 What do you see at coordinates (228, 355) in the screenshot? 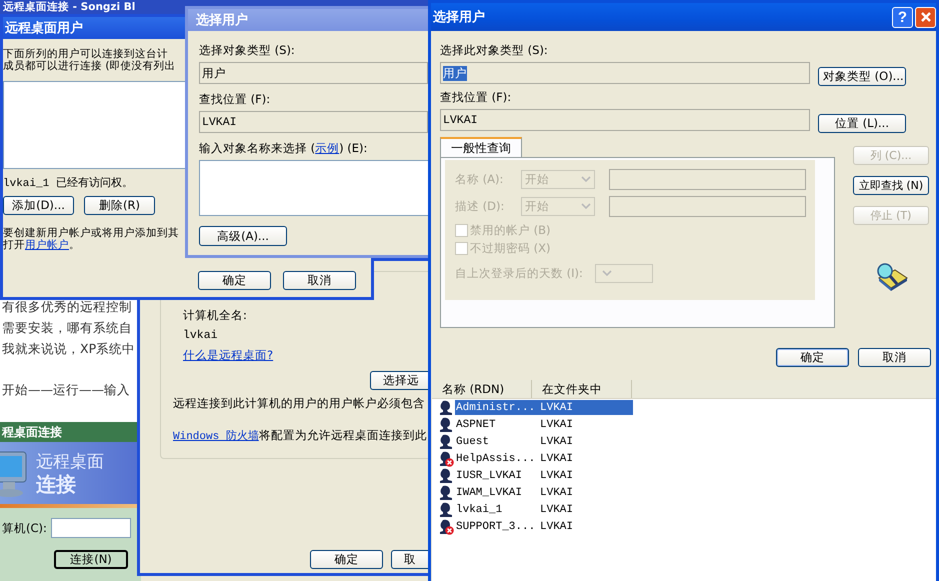
I see `help-link: 什么是远程桌面?` at bounding box center [228, 355].